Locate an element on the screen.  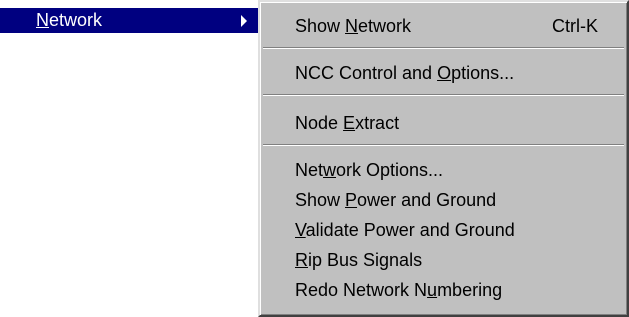
menu-item-show-network: Show Network Ctrl-K is located at coordinates (443, 26).